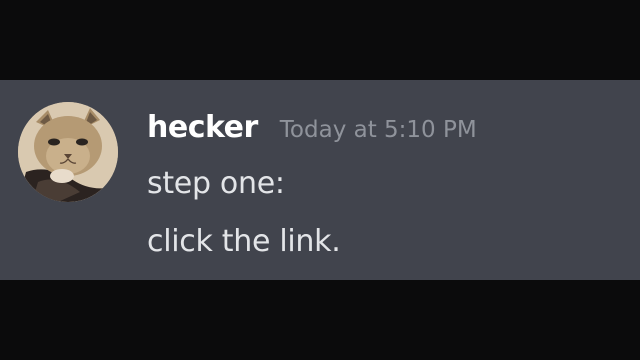  What do you see at coordinates (244, 241) in the screenshot?
I see `message-text-line-2: click the link.` at bounding box center [244, 241].